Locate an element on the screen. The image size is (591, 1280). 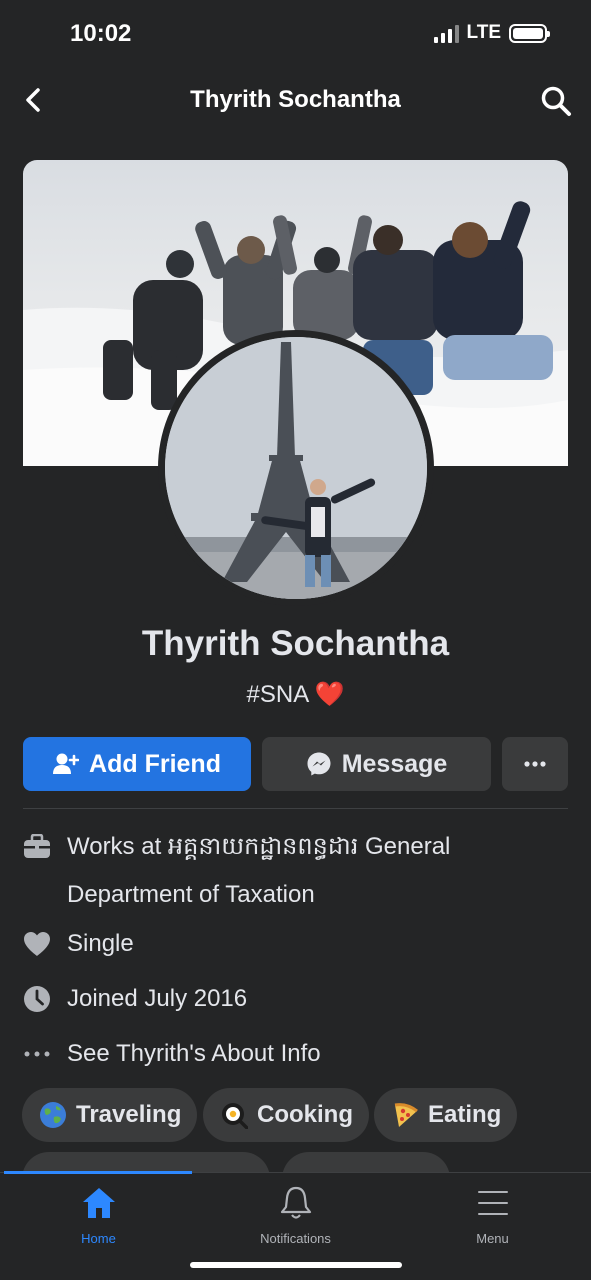
hobby-chip-eating: Eating is located at coordinates (446, 1115).